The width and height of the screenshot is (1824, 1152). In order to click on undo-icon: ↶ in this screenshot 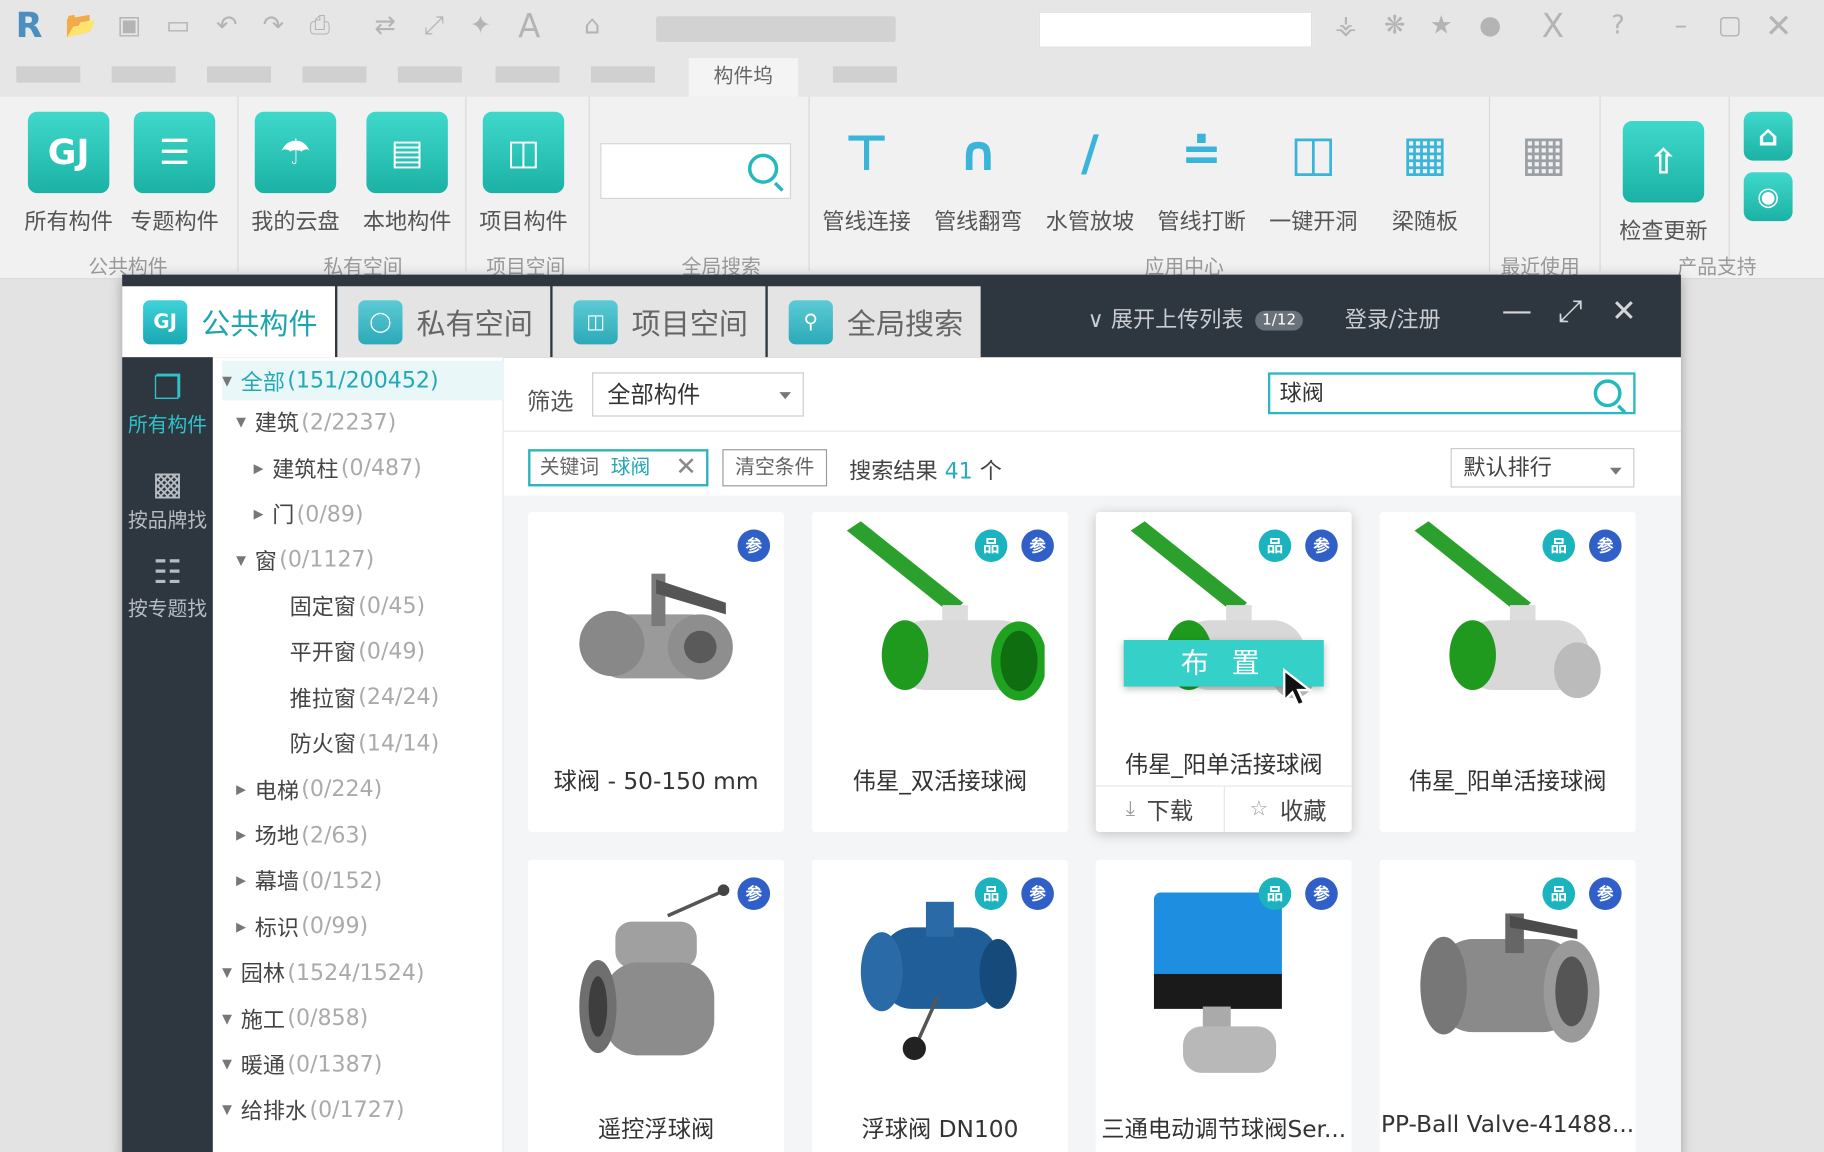, I will do `click(227, 27)`.